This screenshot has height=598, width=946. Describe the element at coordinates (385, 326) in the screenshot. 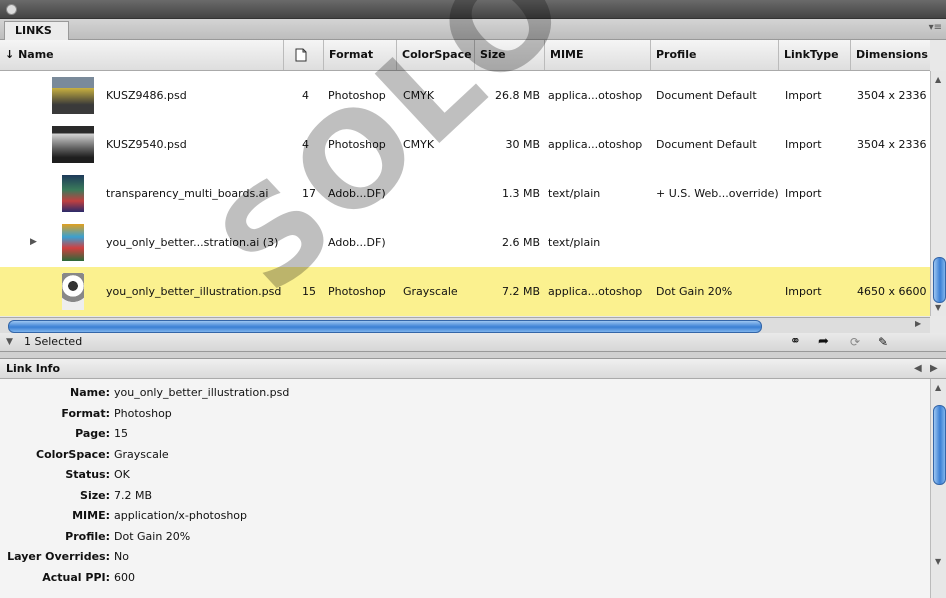

I see `horizontal-scroll-thumb` at that location.